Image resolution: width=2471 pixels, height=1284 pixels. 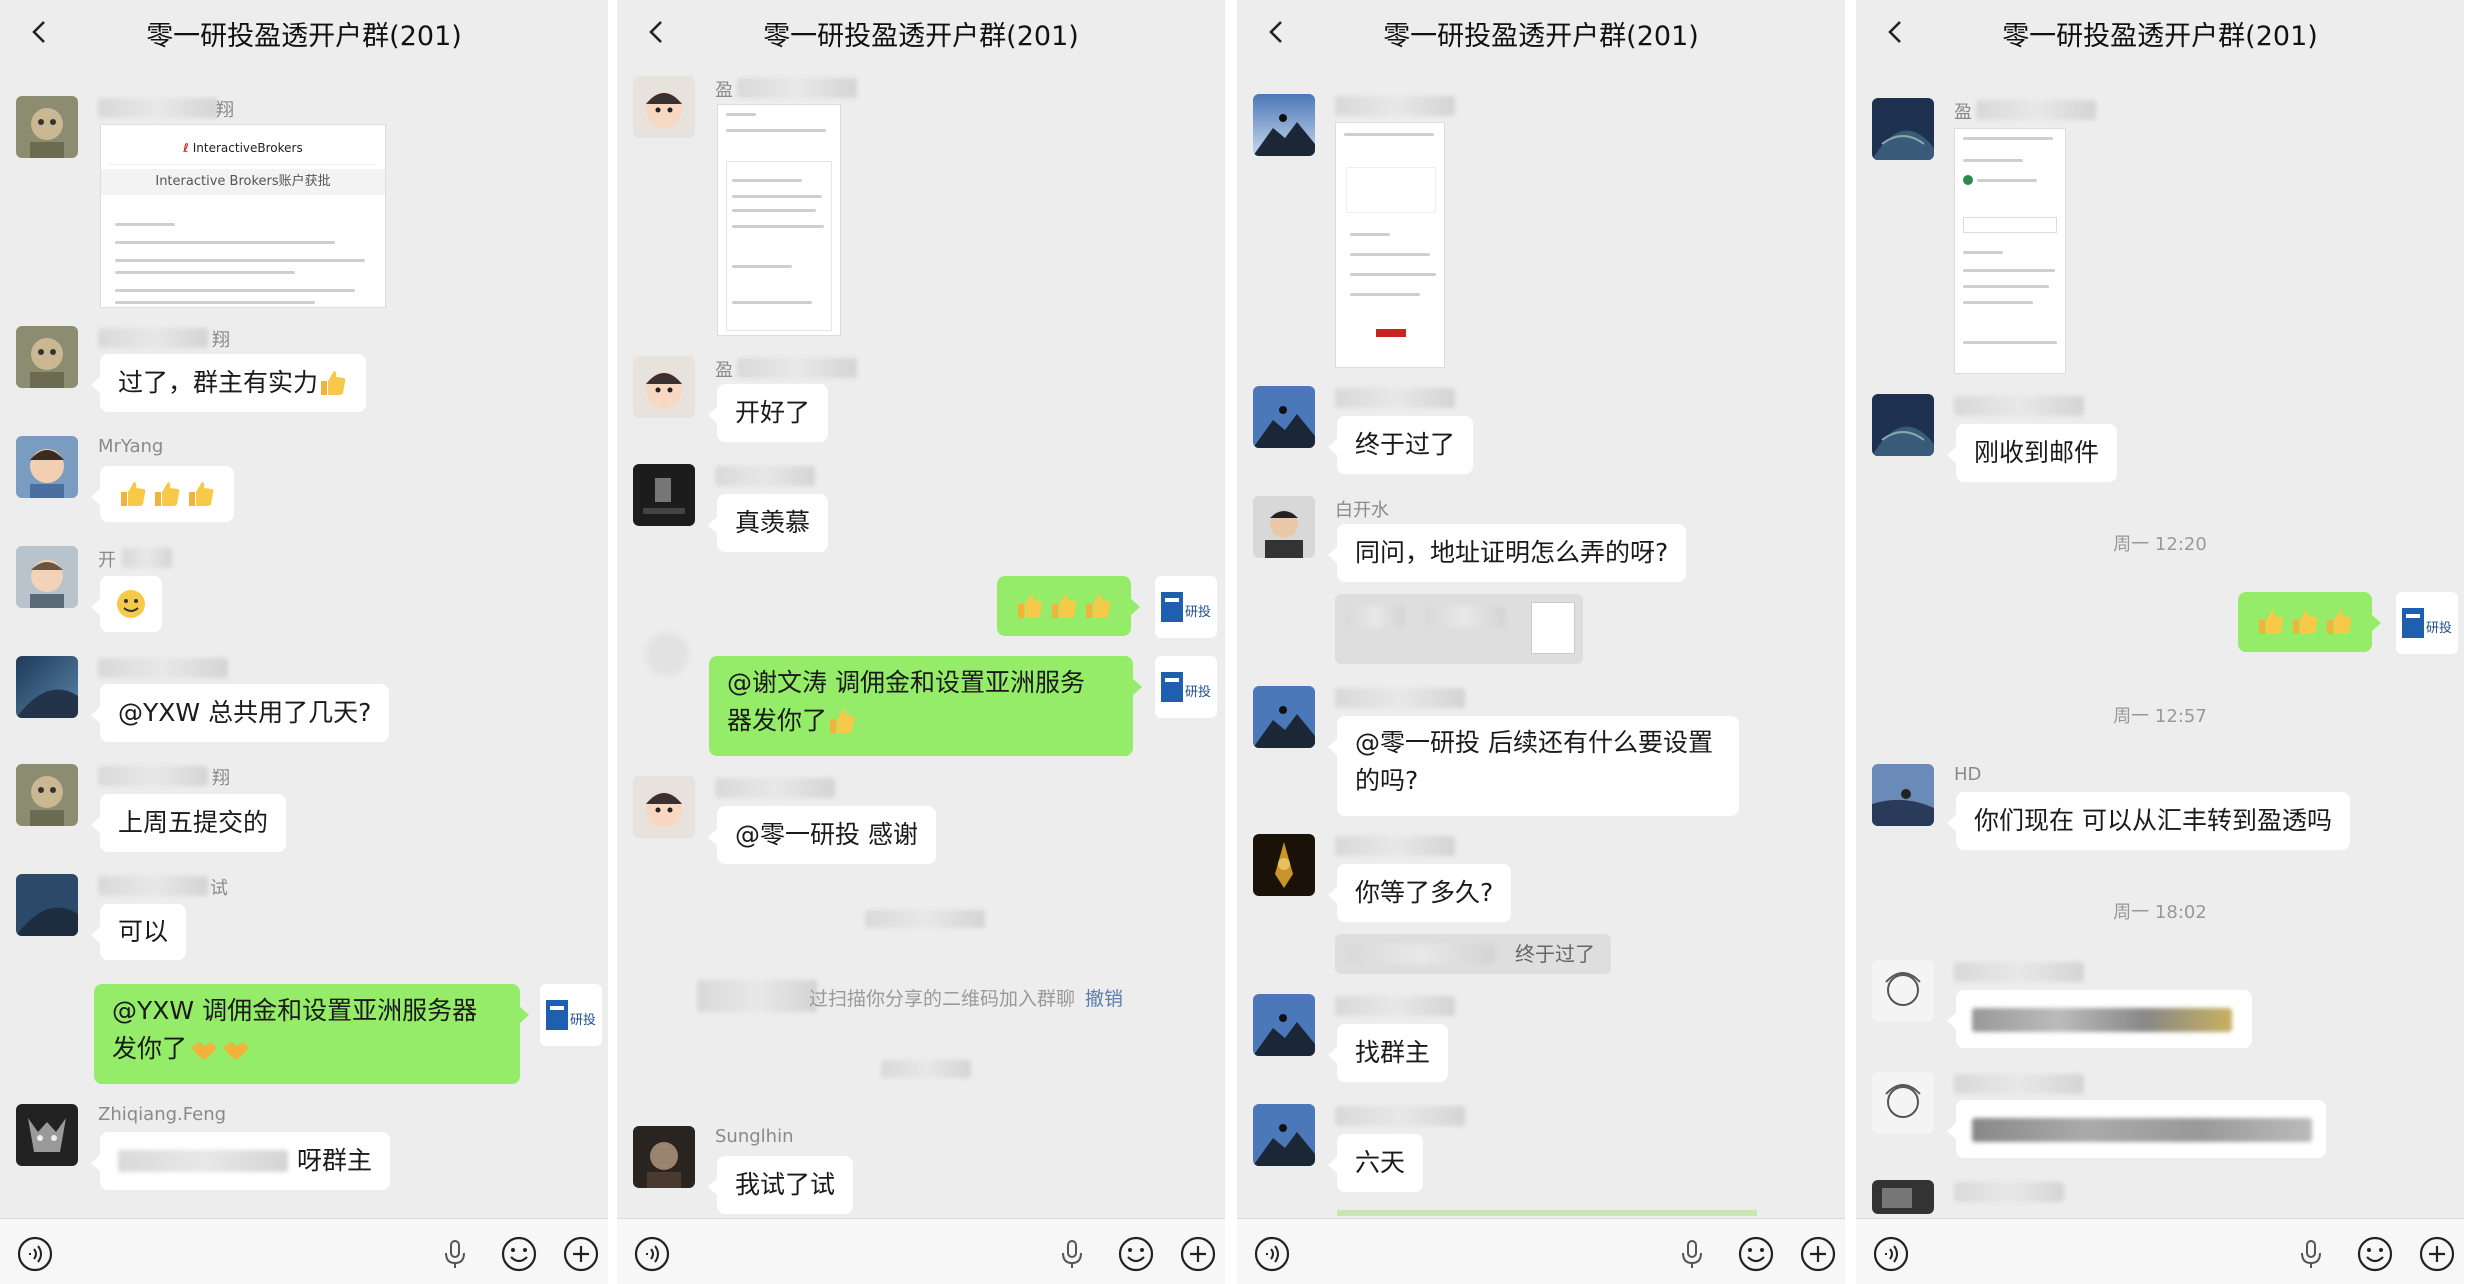 What do you see at coordinates (204, 1050) in the screenshot?
I see `handshake-icon` at bounding box center [204, 1050].